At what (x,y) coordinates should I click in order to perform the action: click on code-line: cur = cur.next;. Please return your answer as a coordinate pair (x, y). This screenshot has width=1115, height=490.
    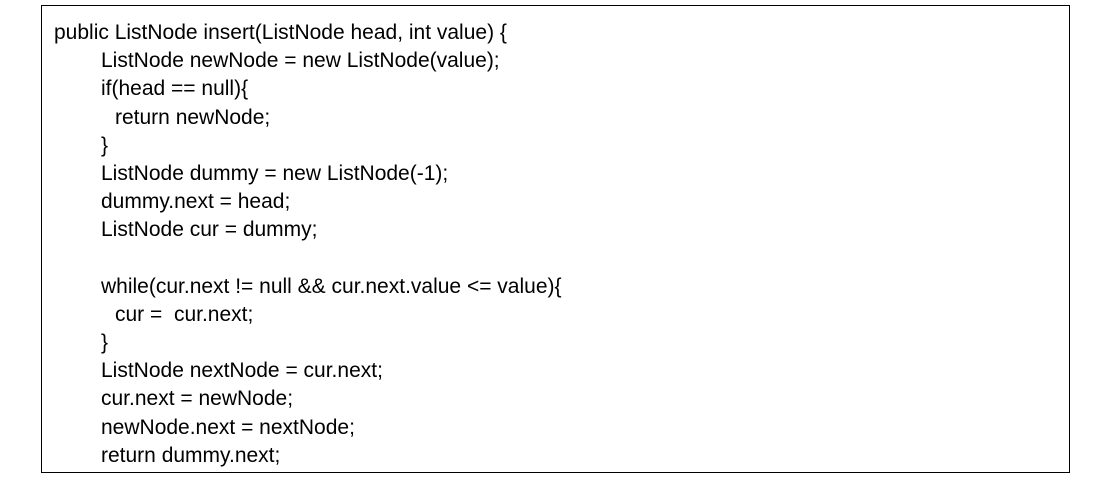
    Looking at the image, I should click on (184, 314).